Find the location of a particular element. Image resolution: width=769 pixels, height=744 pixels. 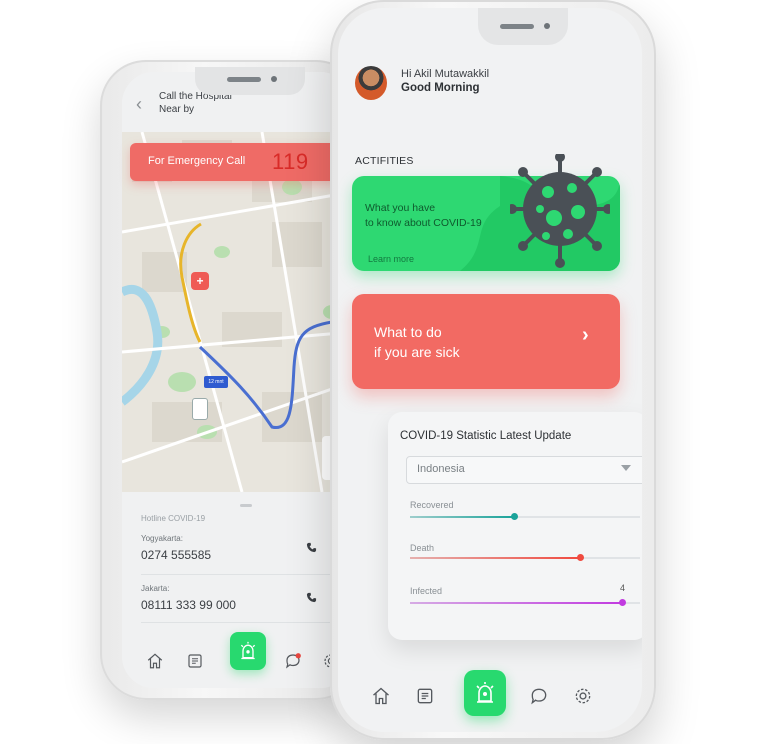

chevron-left-icon: ‹ is located at coordinates (139, 104).